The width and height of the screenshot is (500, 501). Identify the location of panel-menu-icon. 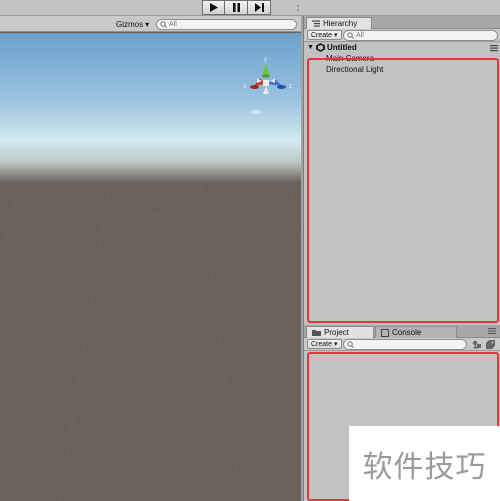
(492, 331).